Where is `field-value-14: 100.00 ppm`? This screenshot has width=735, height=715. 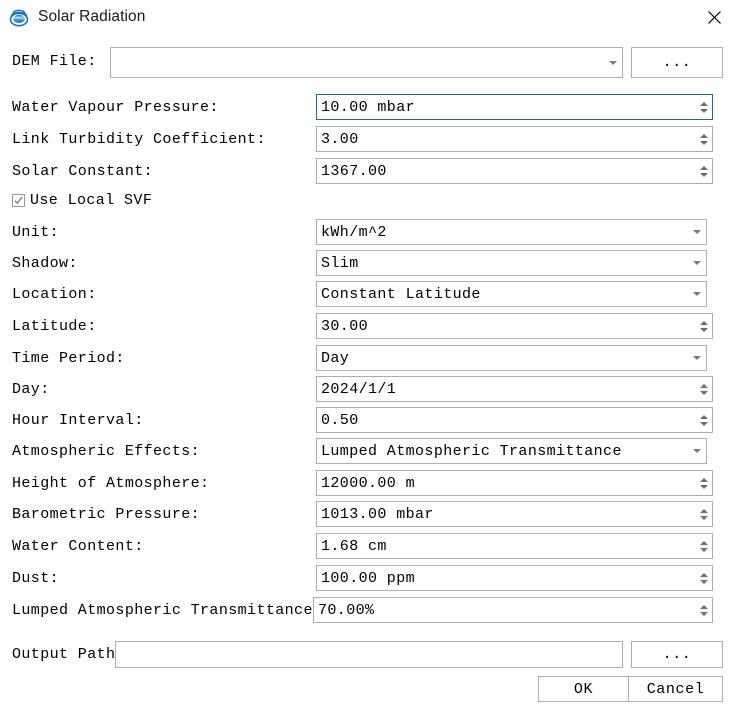
field-value-14: 100.00 ppm is located at coordinates (368, 578).